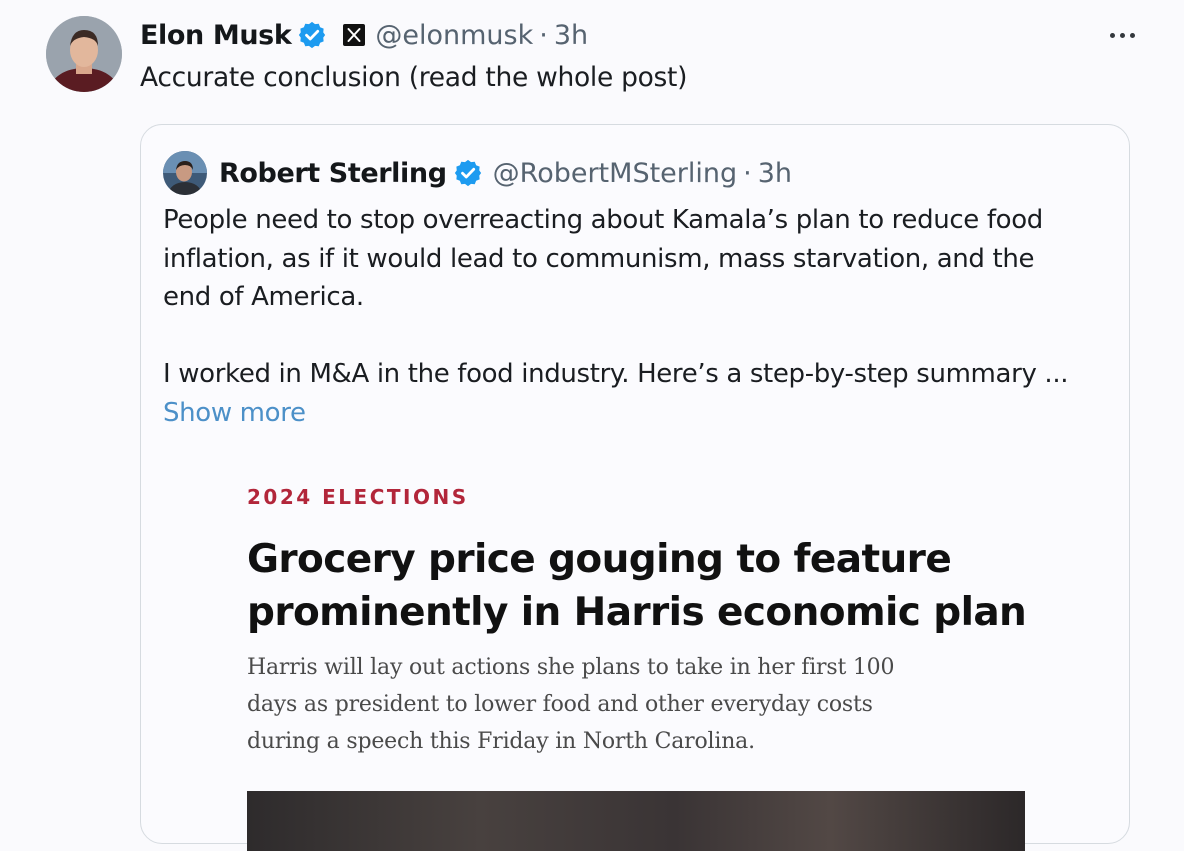  Describe the element at coordinates (636, 821) in the screenshot. I see `article-image` at that location.